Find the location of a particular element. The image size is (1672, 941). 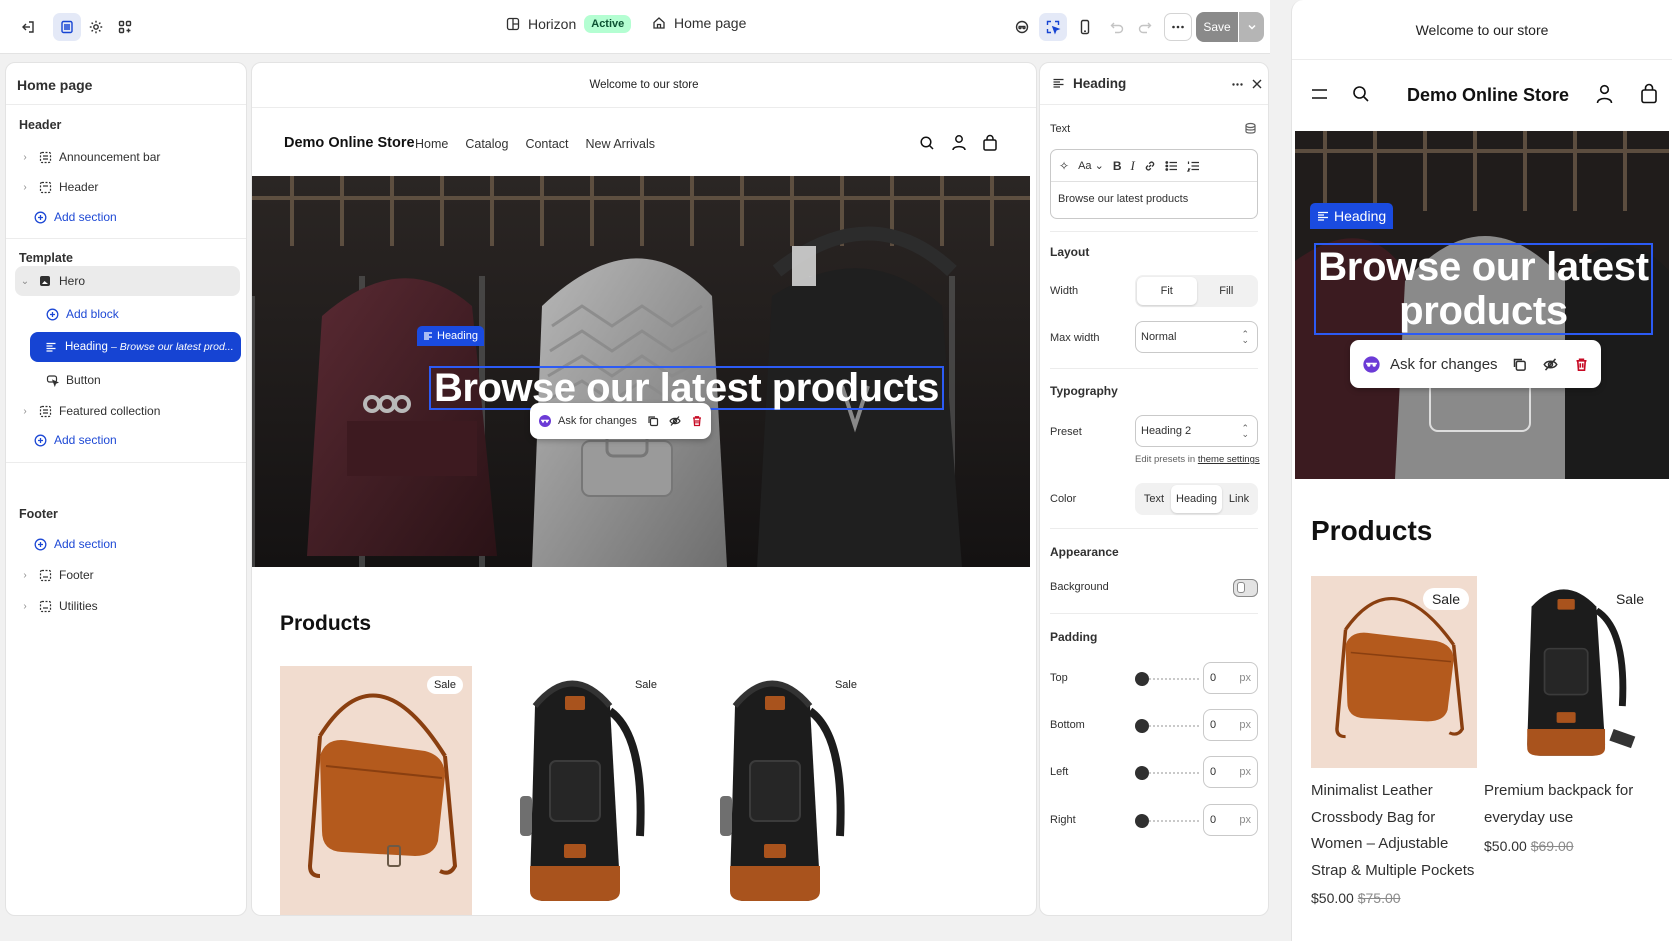

sections-icon is located at coordinates (67, 27).